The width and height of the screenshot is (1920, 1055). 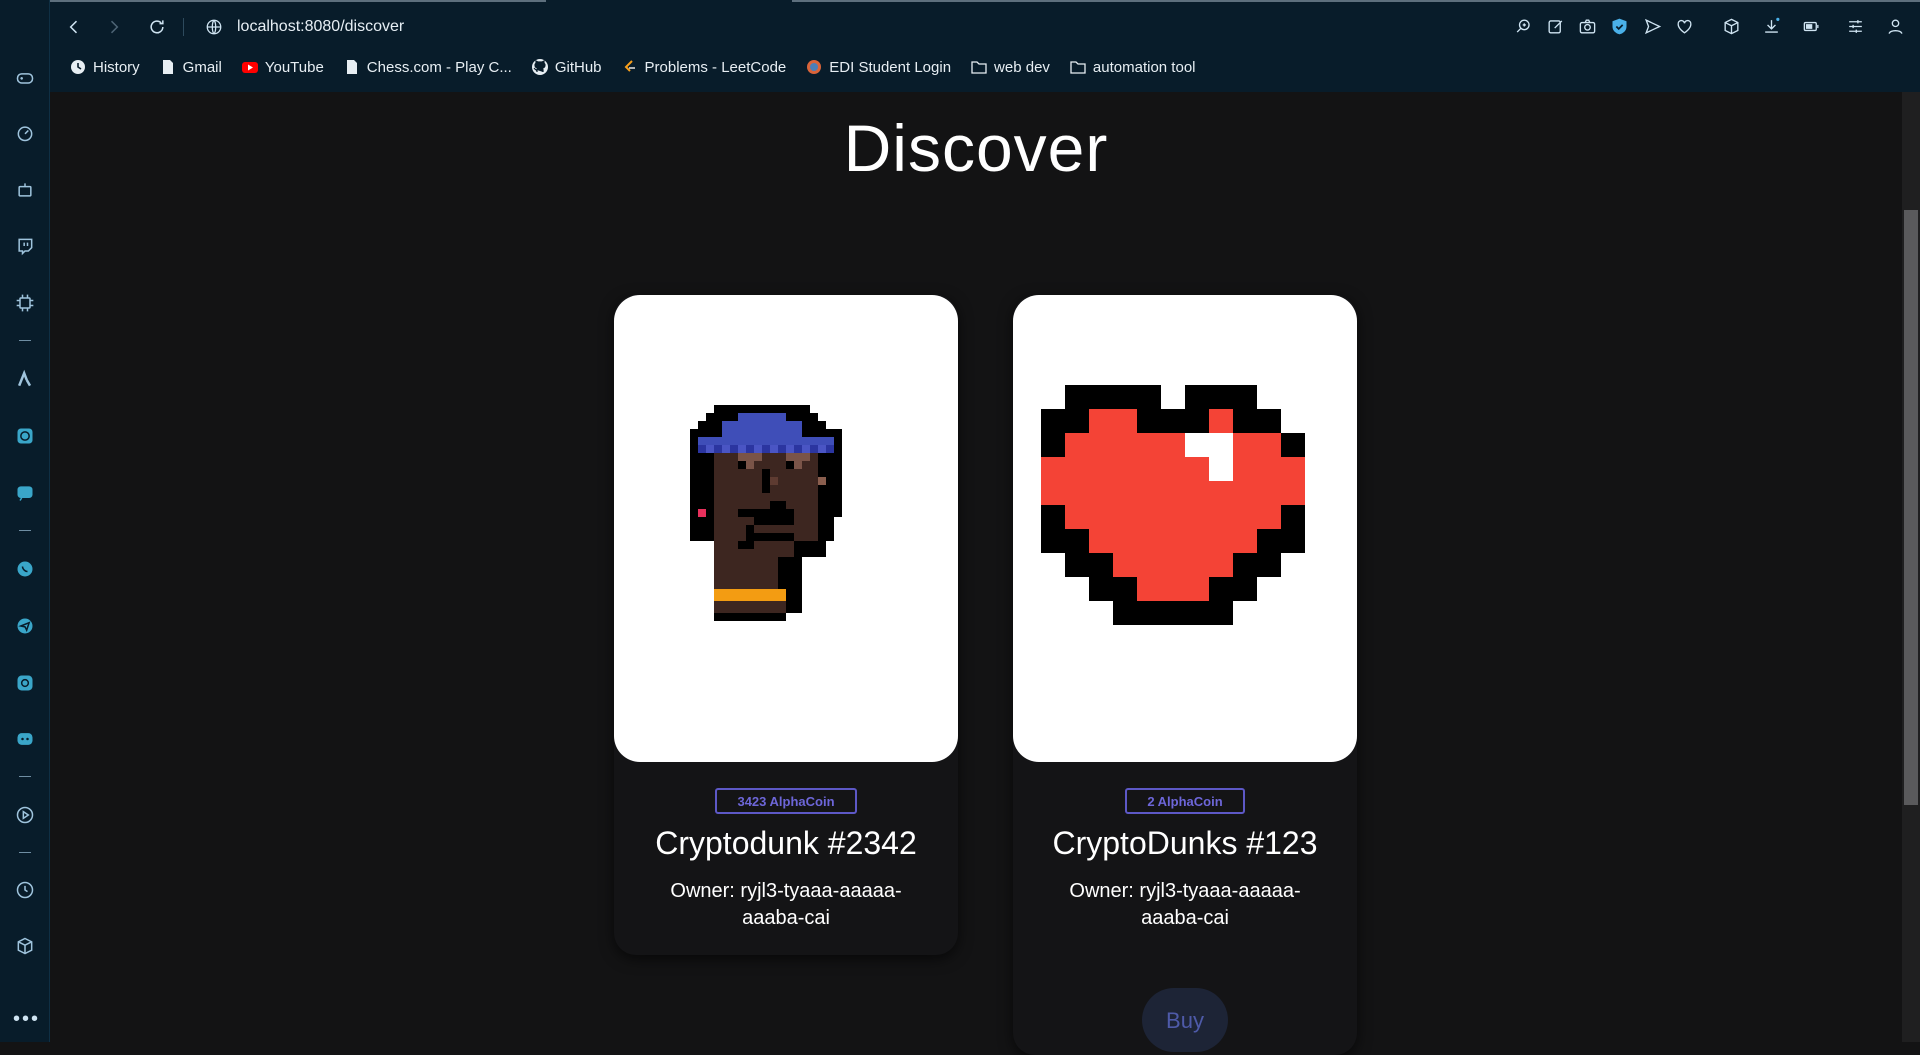 What do you see at coordinates (1731, 26) in the screenshot?
I see `cube-icon` at bounding box center [1731, 26].